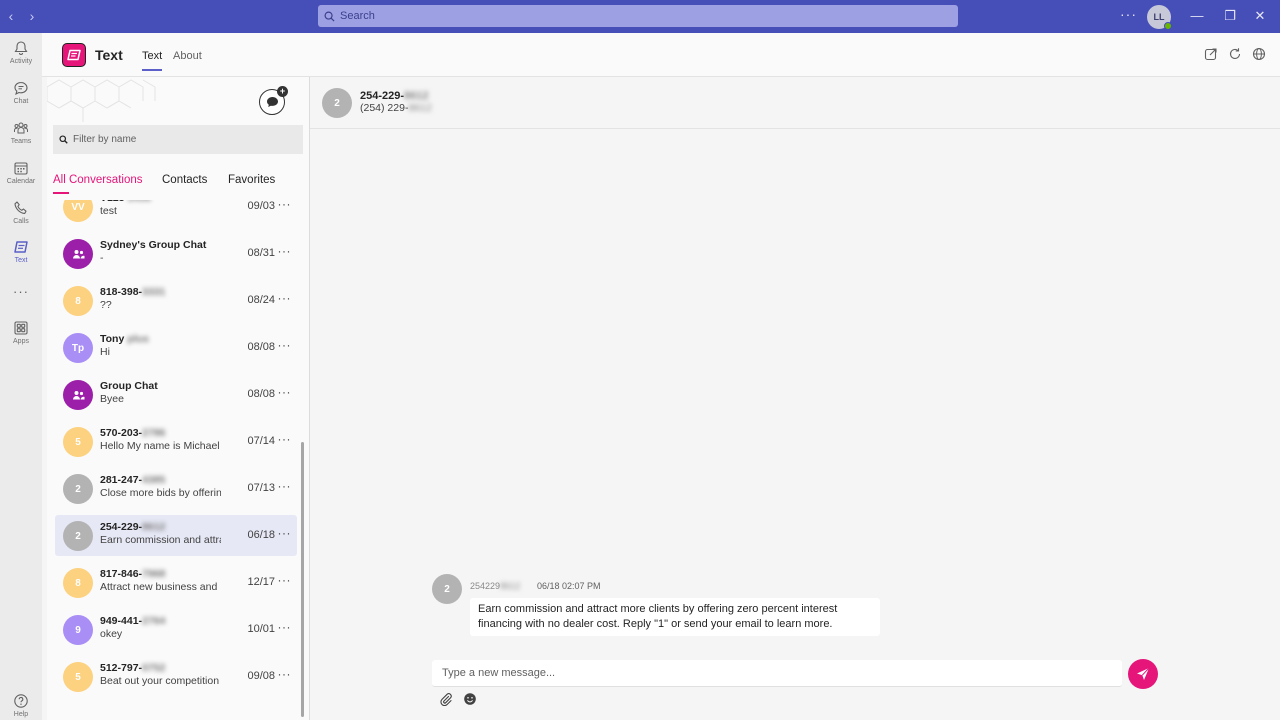 The height and width of the screenshot is (720, 1280). I want to click on conversation-name-text: 818-398-, so click(121, 292).